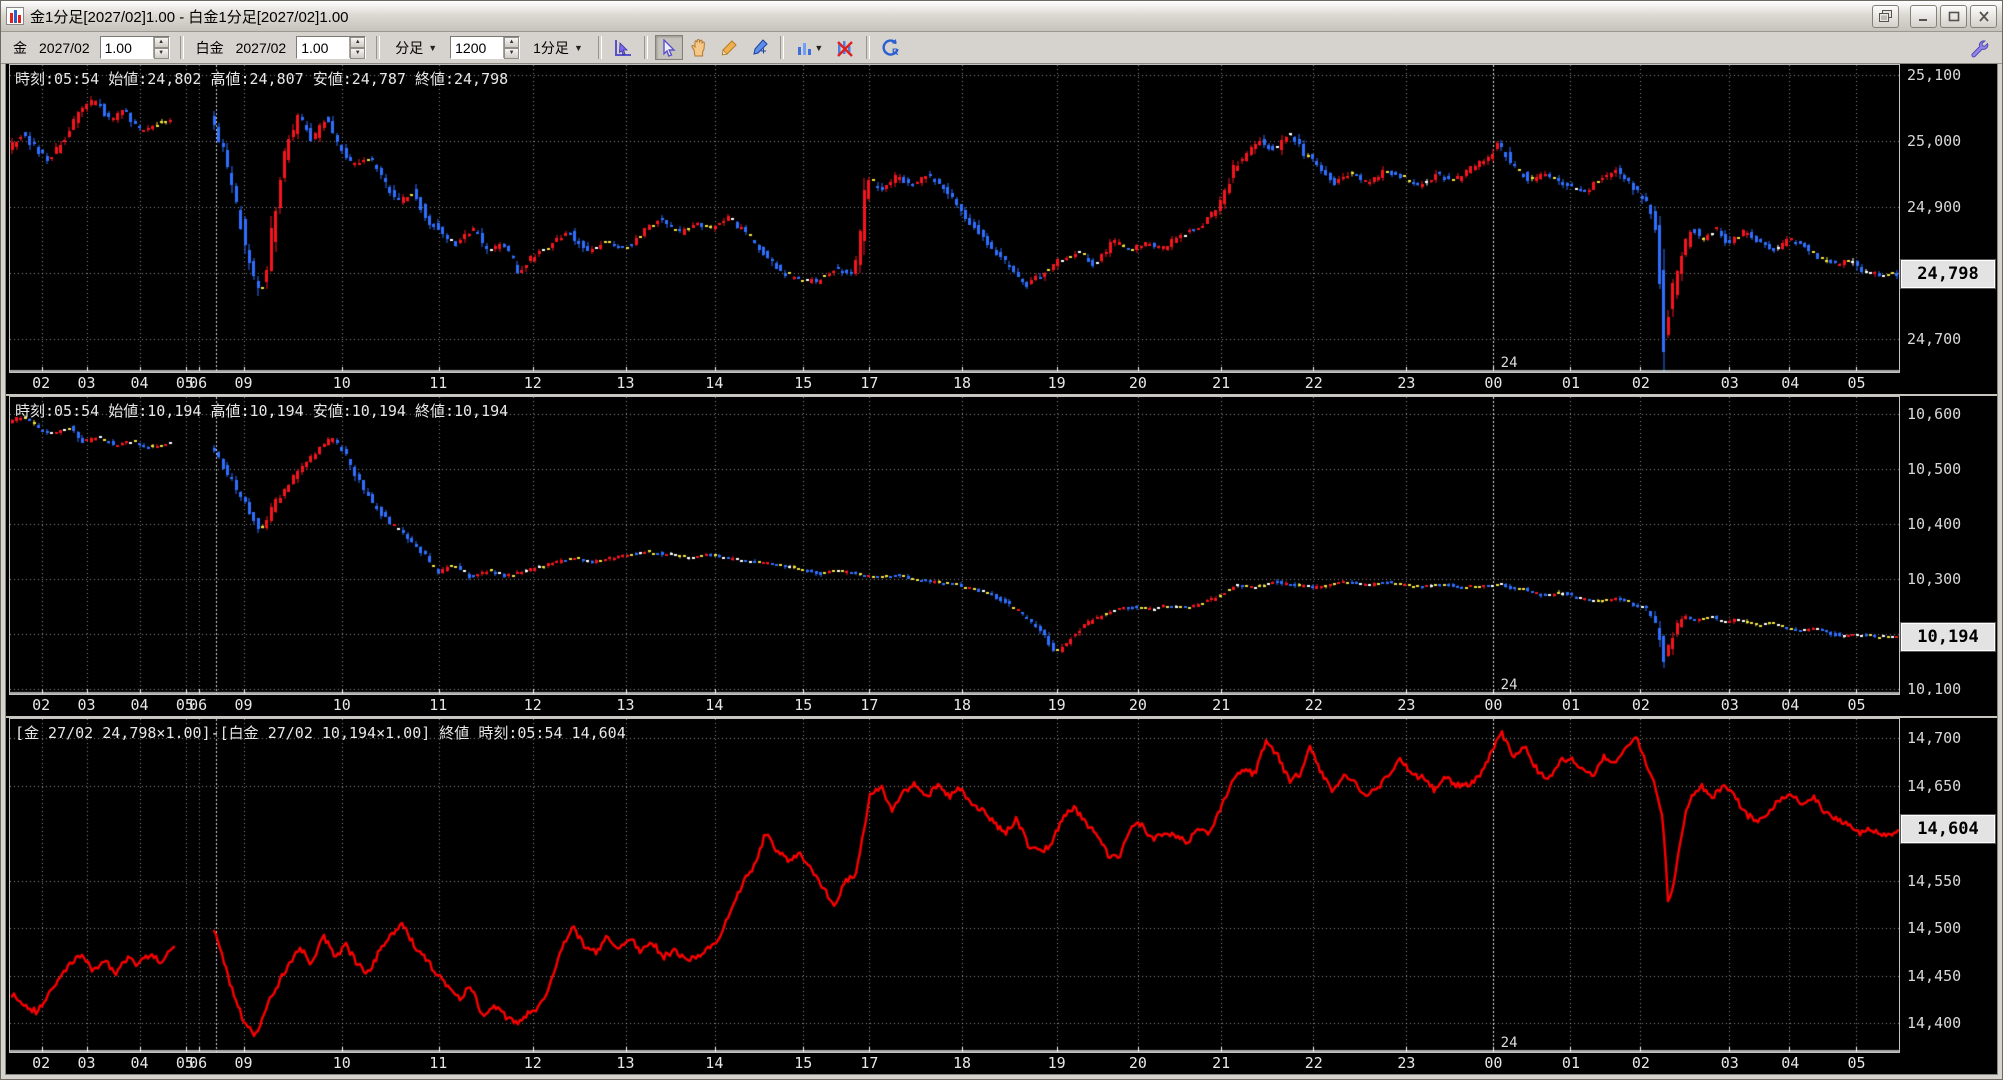 This screenshot has width=2003, height=1080. What do you see at coordinates (729, 47) in the screenshot?
I see `pencil-tool-button` at bounding box center [729, 47].